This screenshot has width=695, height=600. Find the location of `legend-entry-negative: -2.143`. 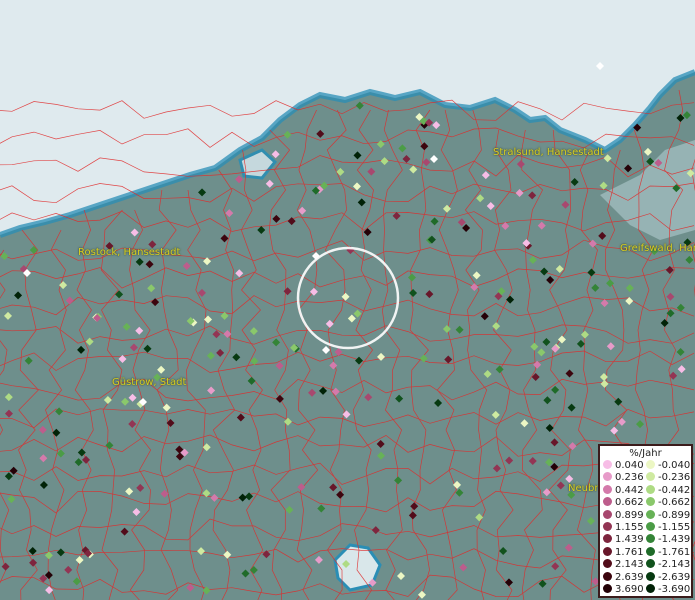

legend-entry-negative: -2.143 is located at coordinates (668, 565).